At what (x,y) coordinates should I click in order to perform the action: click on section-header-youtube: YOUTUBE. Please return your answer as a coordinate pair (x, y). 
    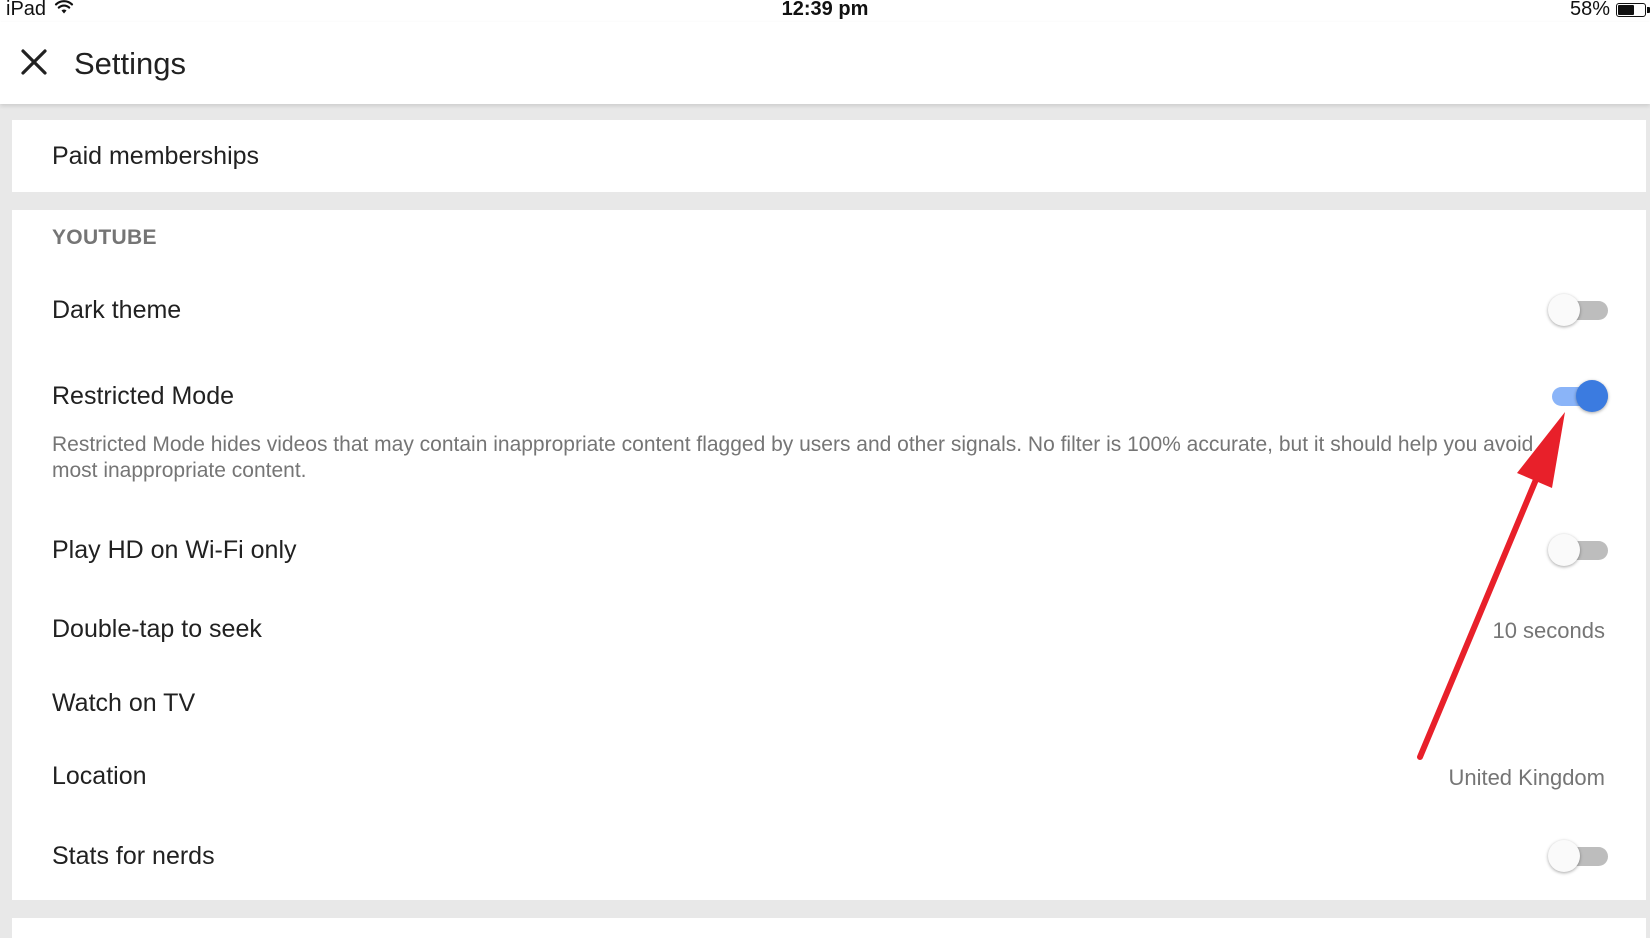
    Looking at the image, I should click on (104, 237).